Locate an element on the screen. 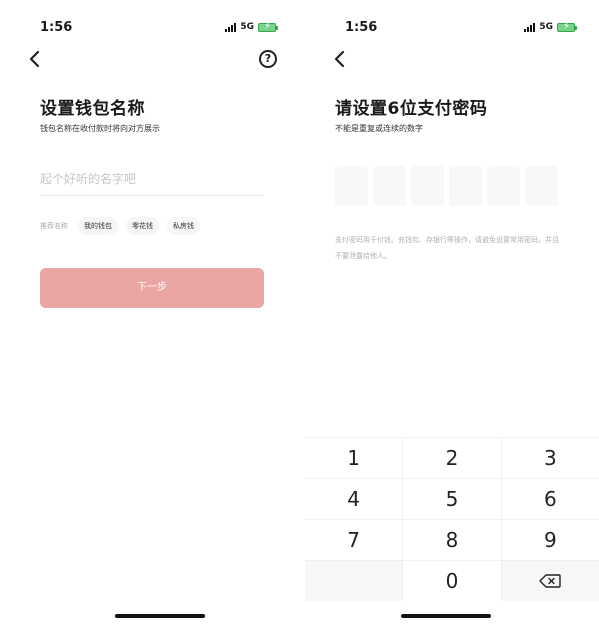  keypad-row: 4 5 6 is located at coordinates (452, 498).